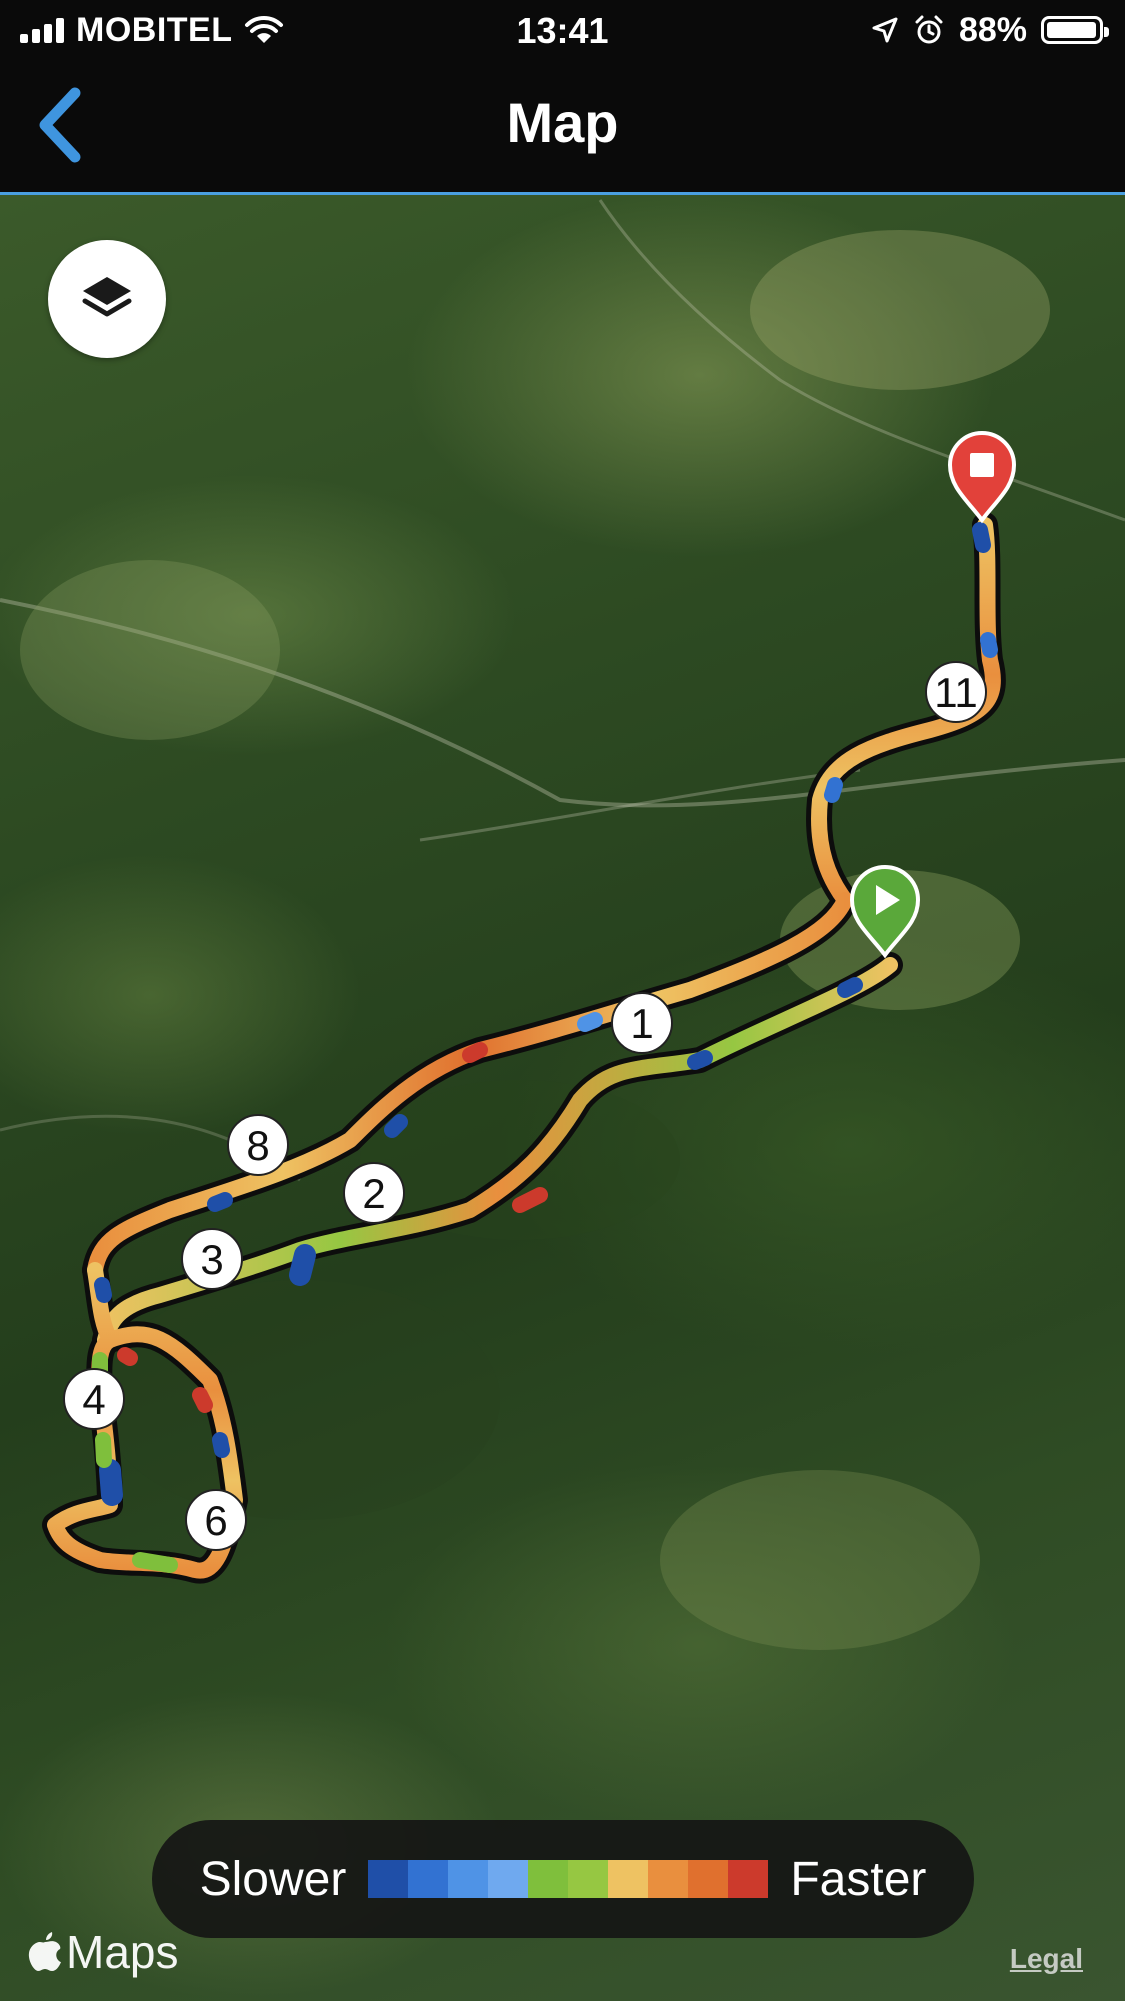 This screenshot has width=1125, height=2001. What do you see at coordinates (885, 912) in the screenshot?
I see `start-pin` at bounding box center [885, 912].